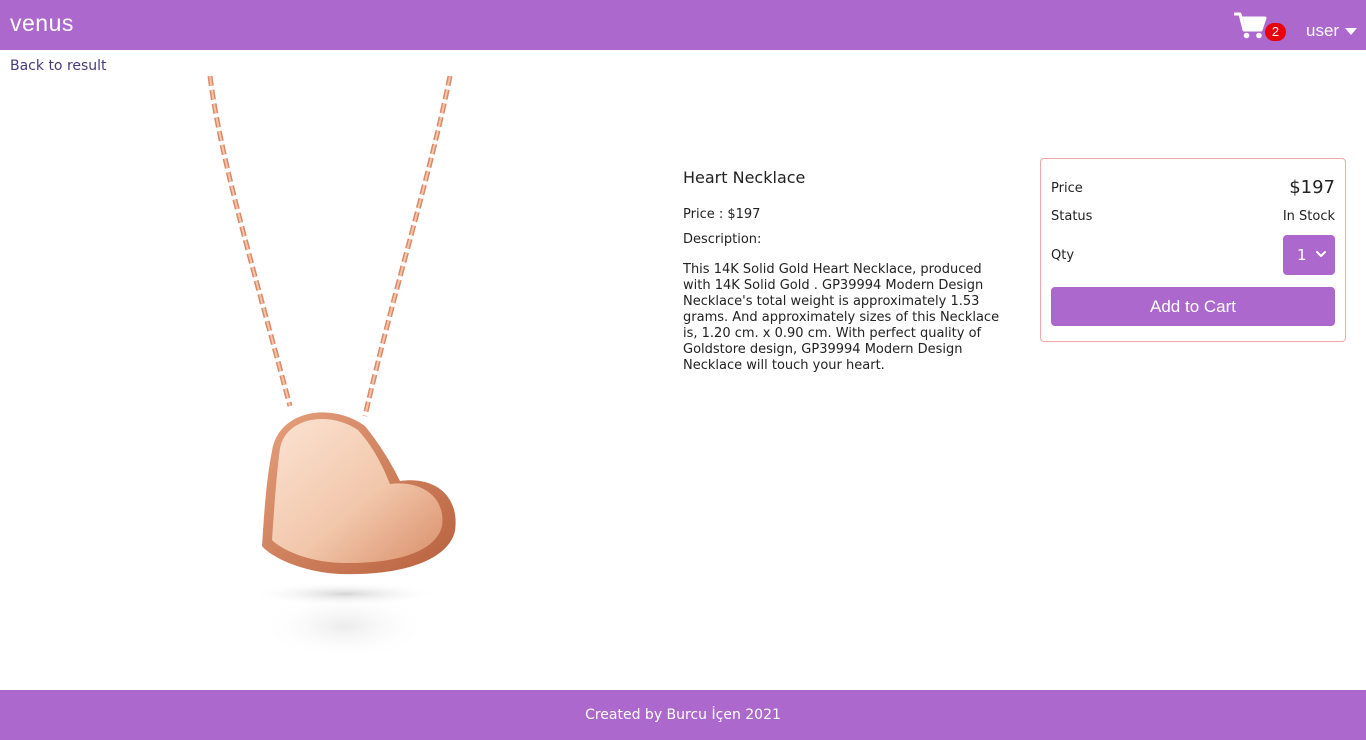 This screenshot has height=740, width=1366. Describe the element at coordinates (1312, 187) in the screenshot. I see `price-value: $197` at that location.